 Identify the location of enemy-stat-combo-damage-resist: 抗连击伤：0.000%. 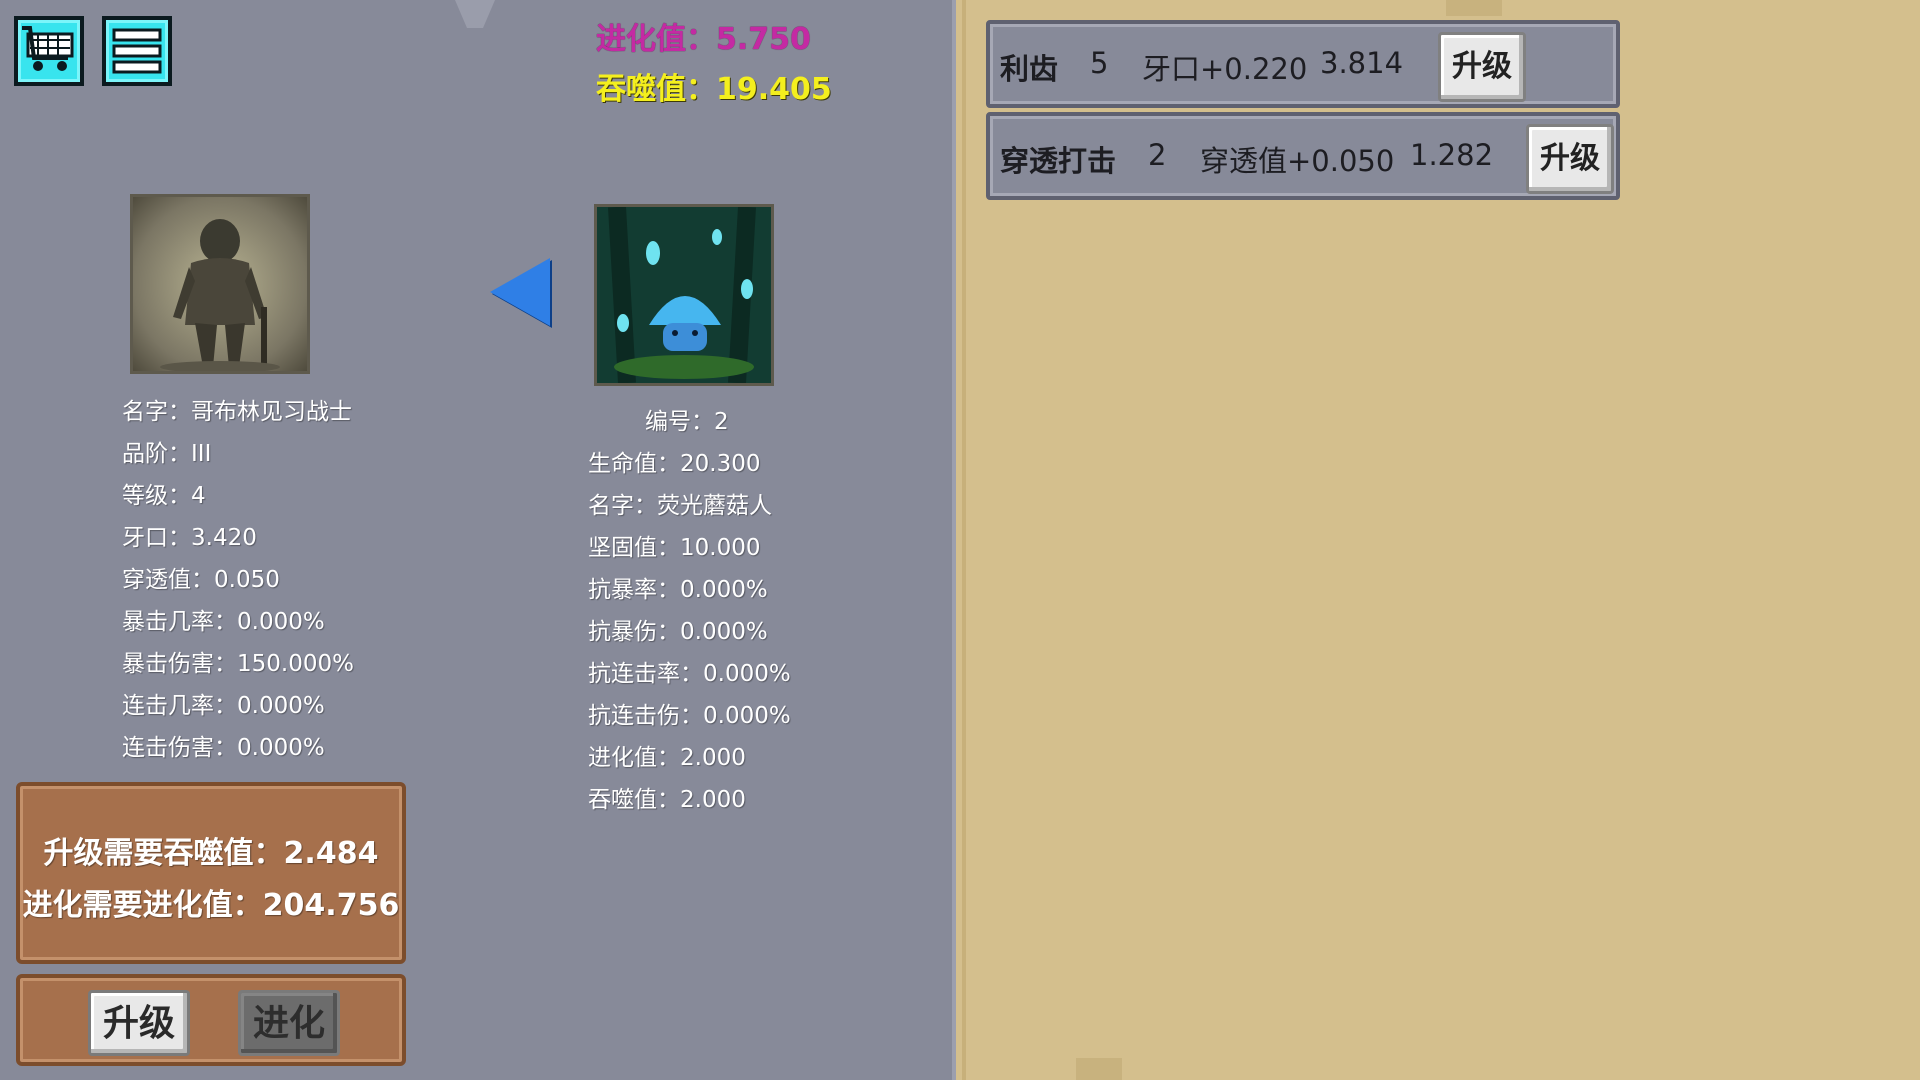
(689, 716).